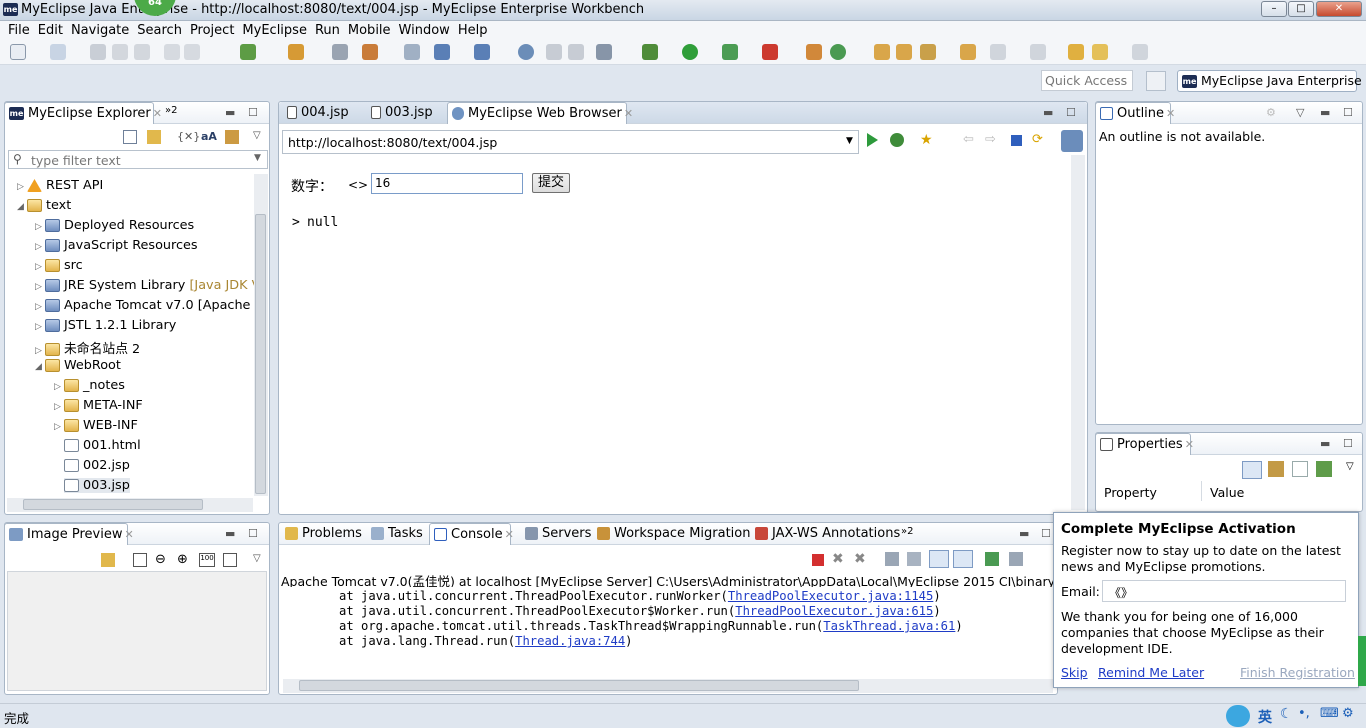 The image size is (1366, 728). What do you see at coordinates (138, 159) in the screenshot?
I see `filter-field: ⚲ type filter text ▼` at bounding box center [138, 159].